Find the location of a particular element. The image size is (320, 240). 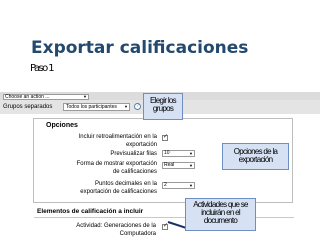

display-format-line1: Forma de mostrar exportación is located at coordinates (116, 164).